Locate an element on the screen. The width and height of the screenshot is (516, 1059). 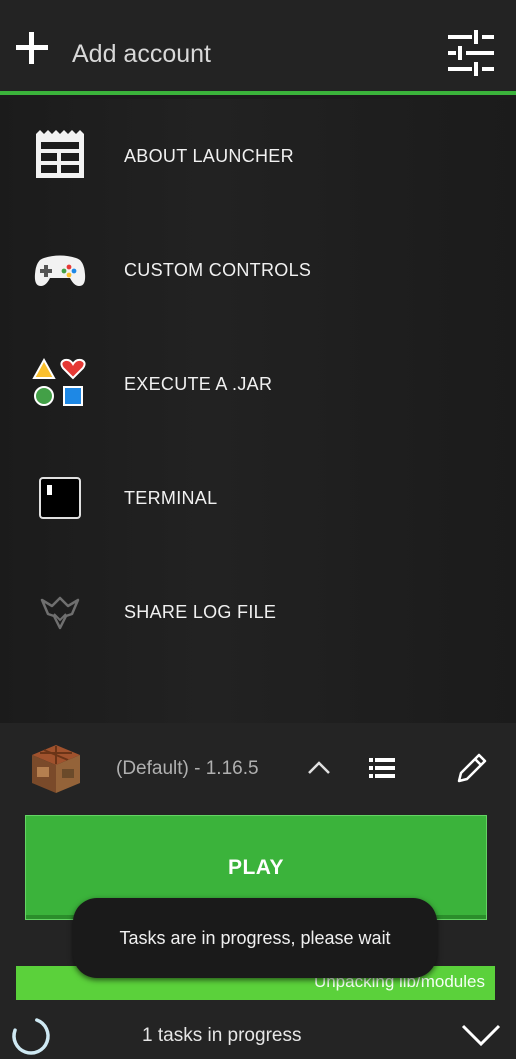
status-row: 1 tasks in progress is located at coordinates (258, 1036).